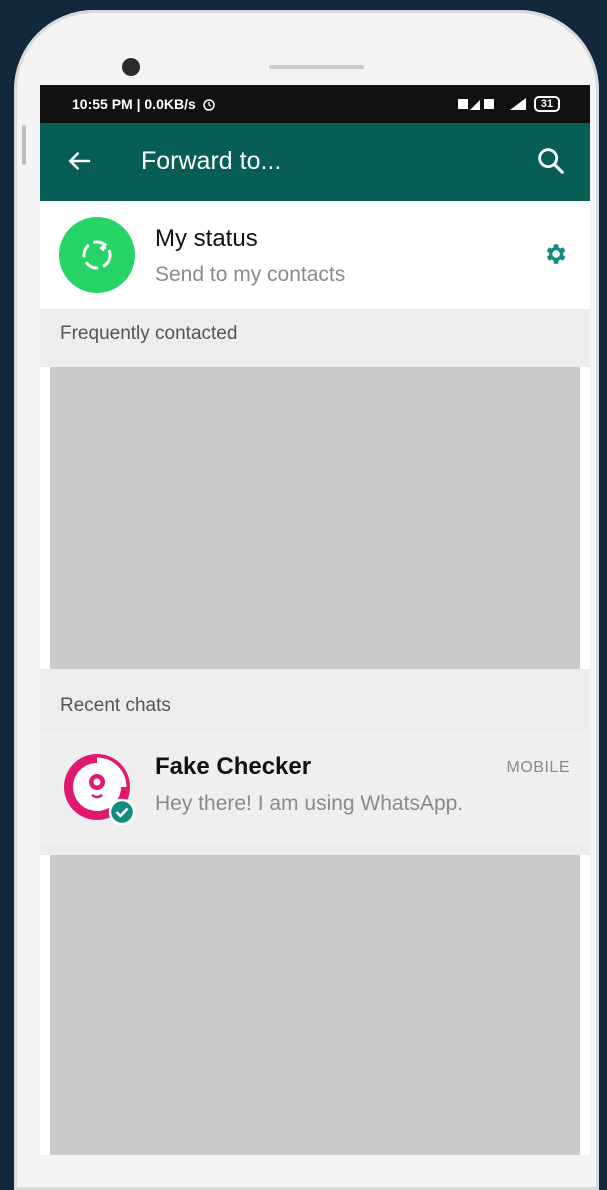  Describe the element at coordinates (24, 145) in the screenshot. I see `side-button` at that location.